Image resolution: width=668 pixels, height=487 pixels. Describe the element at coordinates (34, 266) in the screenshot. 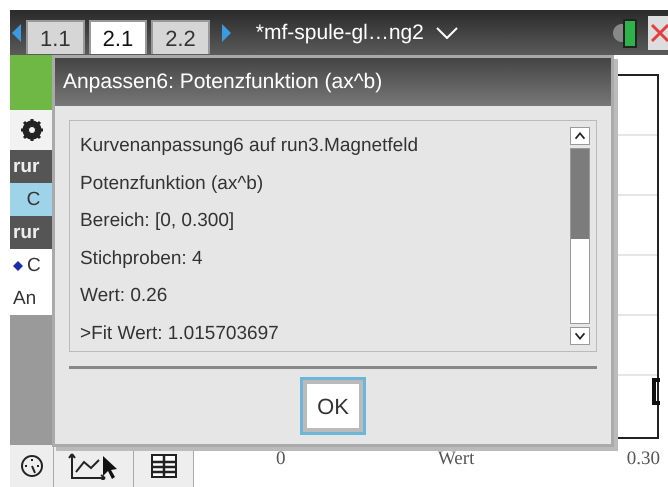

I see `table-cell-text: C` at that location.